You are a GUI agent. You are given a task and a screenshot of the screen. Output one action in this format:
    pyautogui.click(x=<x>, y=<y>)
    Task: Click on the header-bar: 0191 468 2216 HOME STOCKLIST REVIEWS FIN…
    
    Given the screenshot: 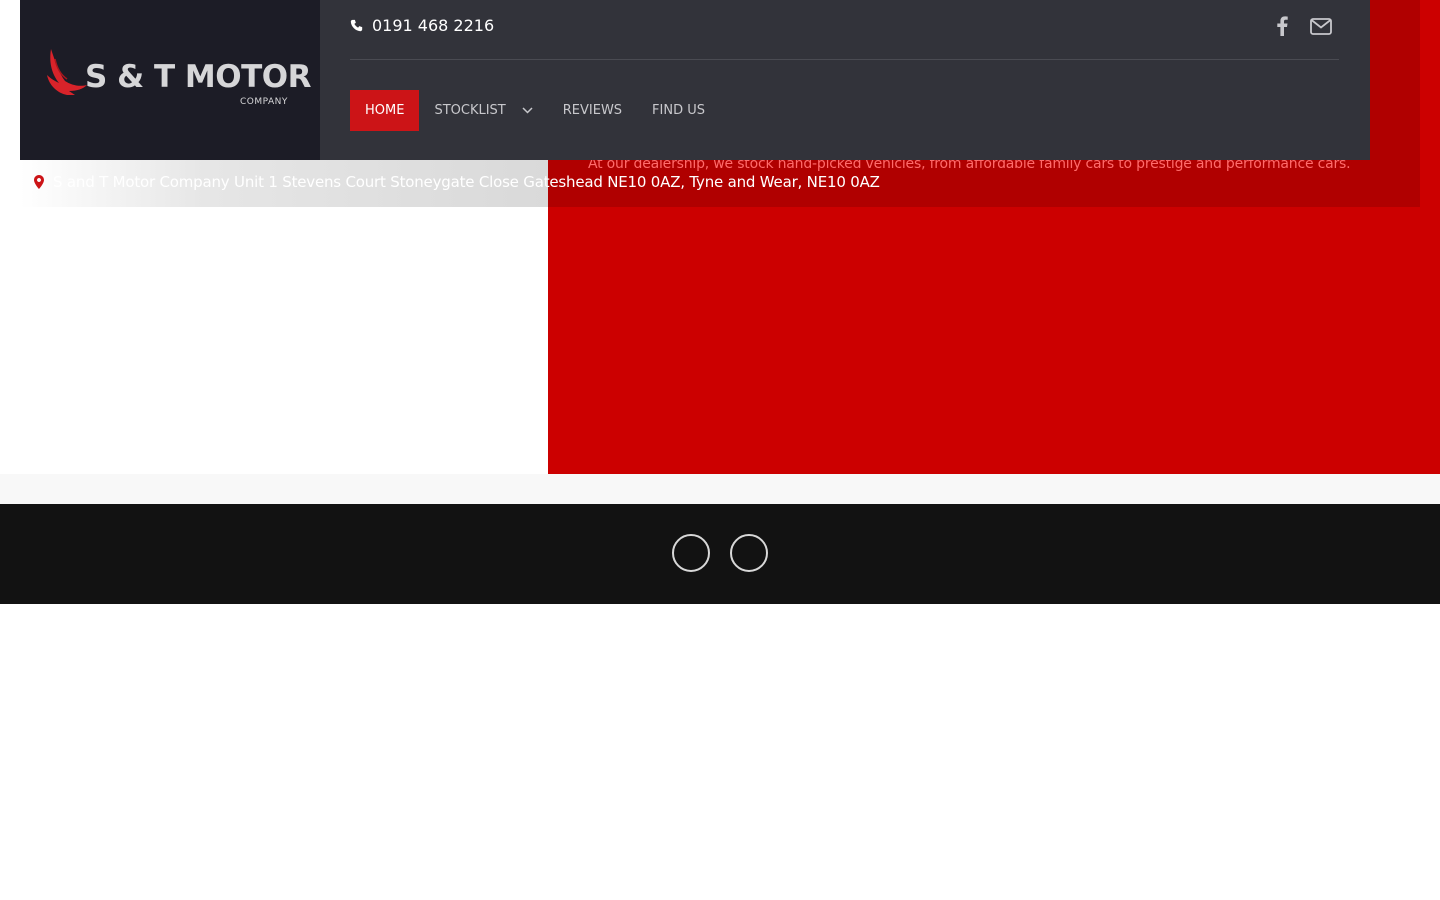 What is the action you would take?
    pyautogui.click(x=845, y=80)
    